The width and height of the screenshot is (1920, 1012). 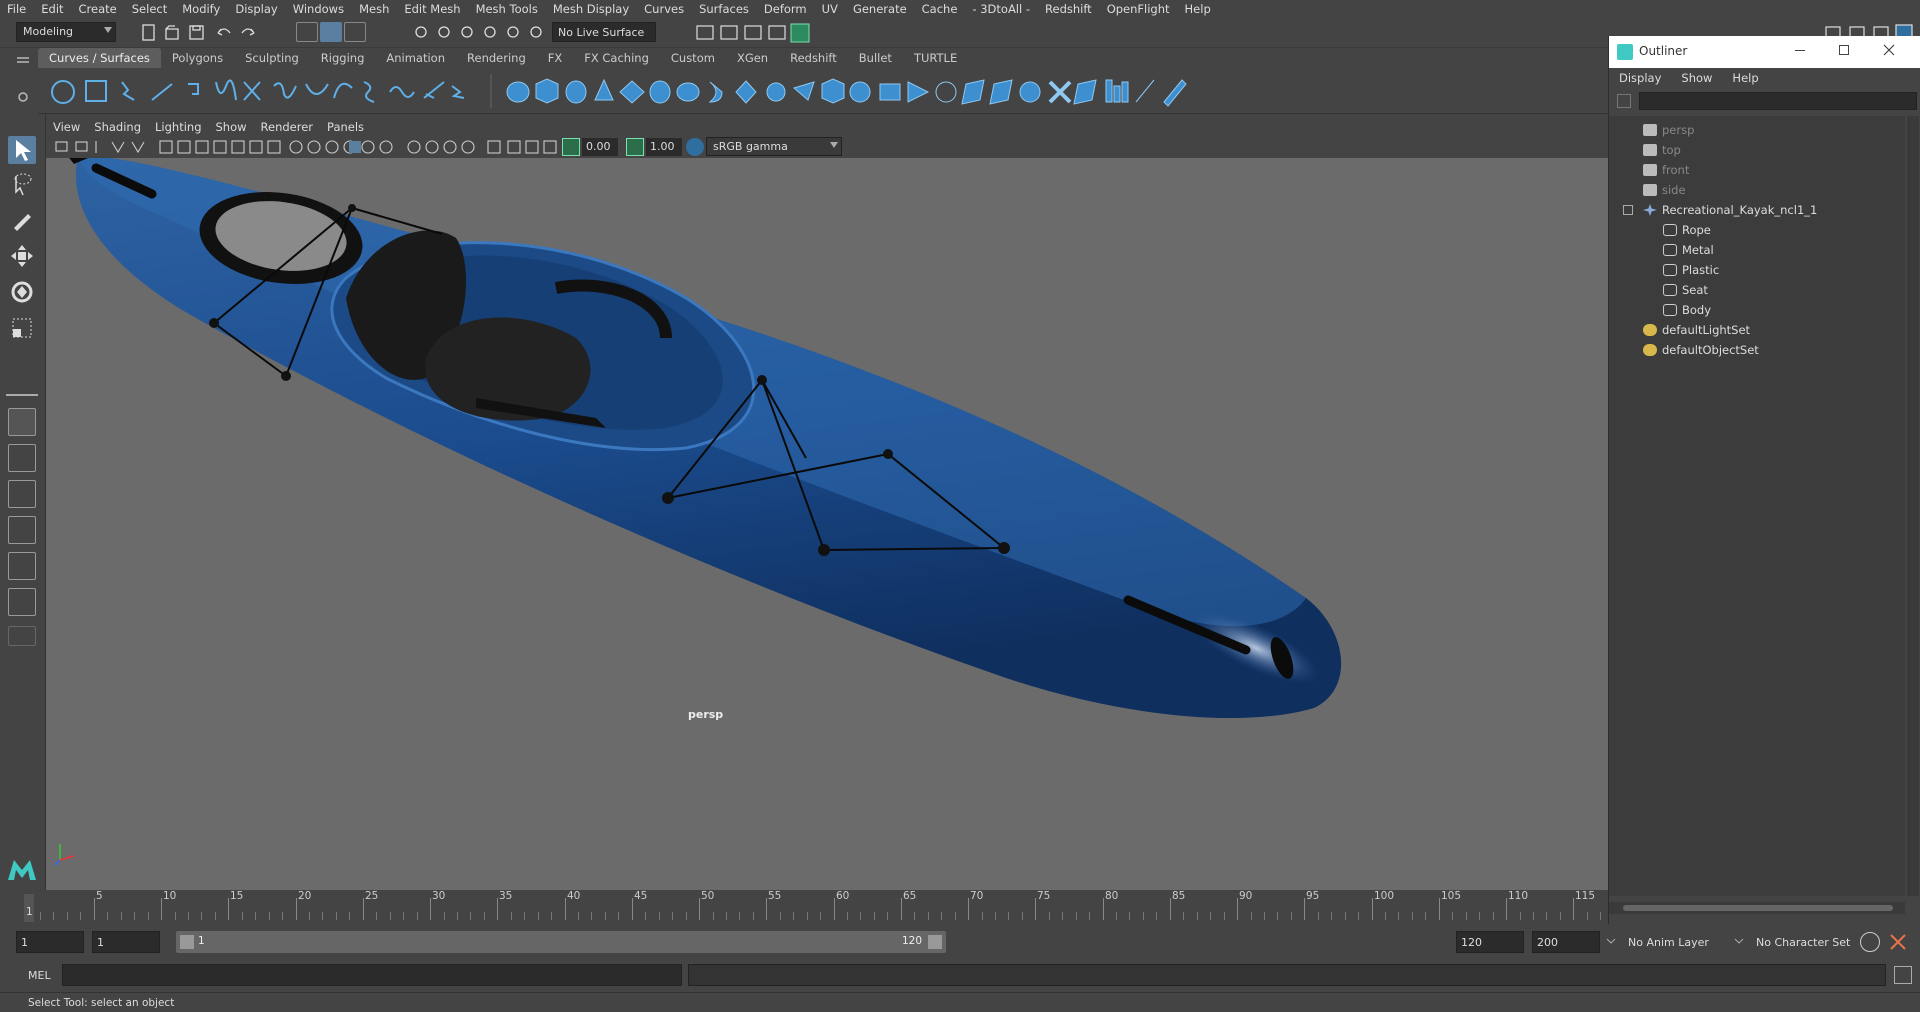 What do you see at coordinates (22, 220) in the screenshot?
I see `paint-select-icon` at bounding box center [22, 220].